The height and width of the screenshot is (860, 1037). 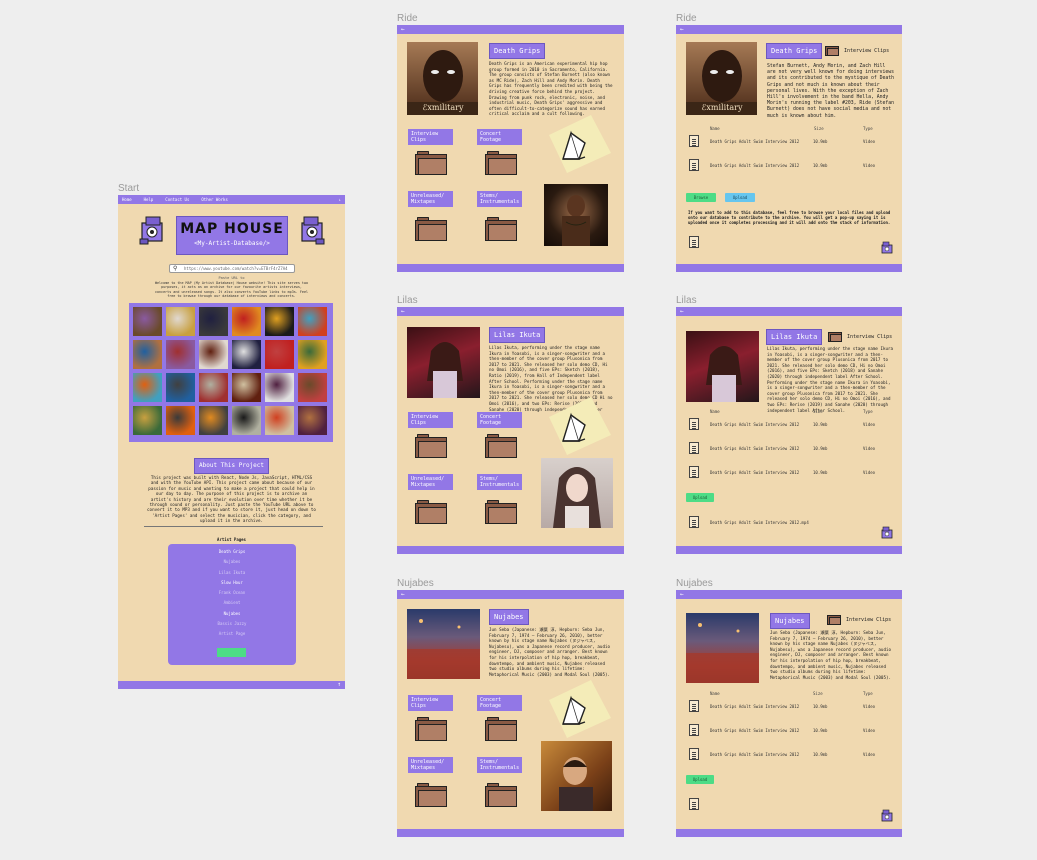 I want to click on top-bar: ←, so click(x=510, y=311).